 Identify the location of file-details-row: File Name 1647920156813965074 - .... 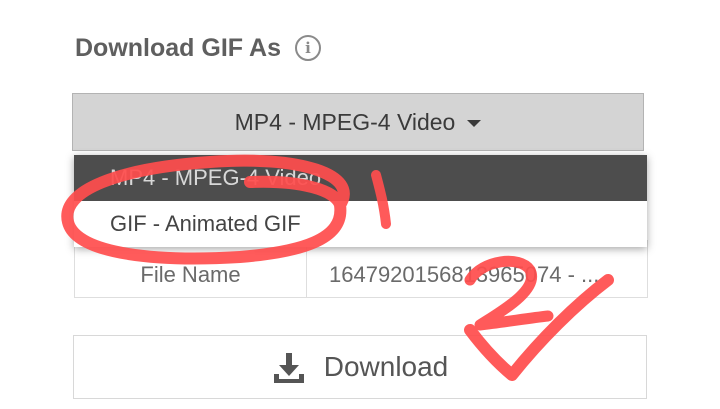
(361, 269).